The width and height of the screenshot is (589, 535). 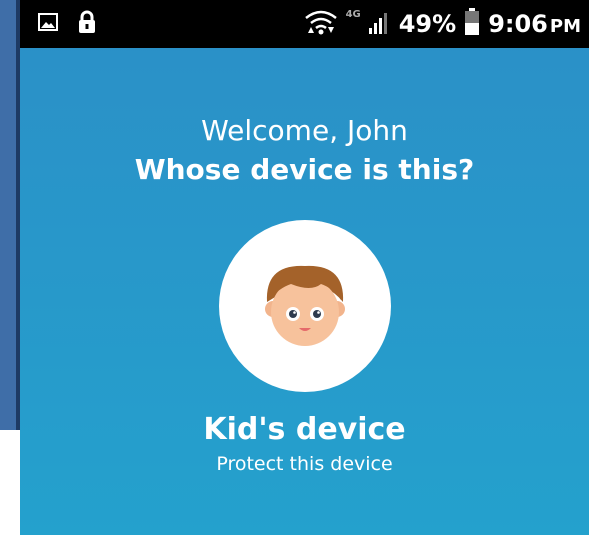 What do you see at coordinates (321, 24) in the screenshot?
I see `wifi-icon` at bounding box center [321, 24].